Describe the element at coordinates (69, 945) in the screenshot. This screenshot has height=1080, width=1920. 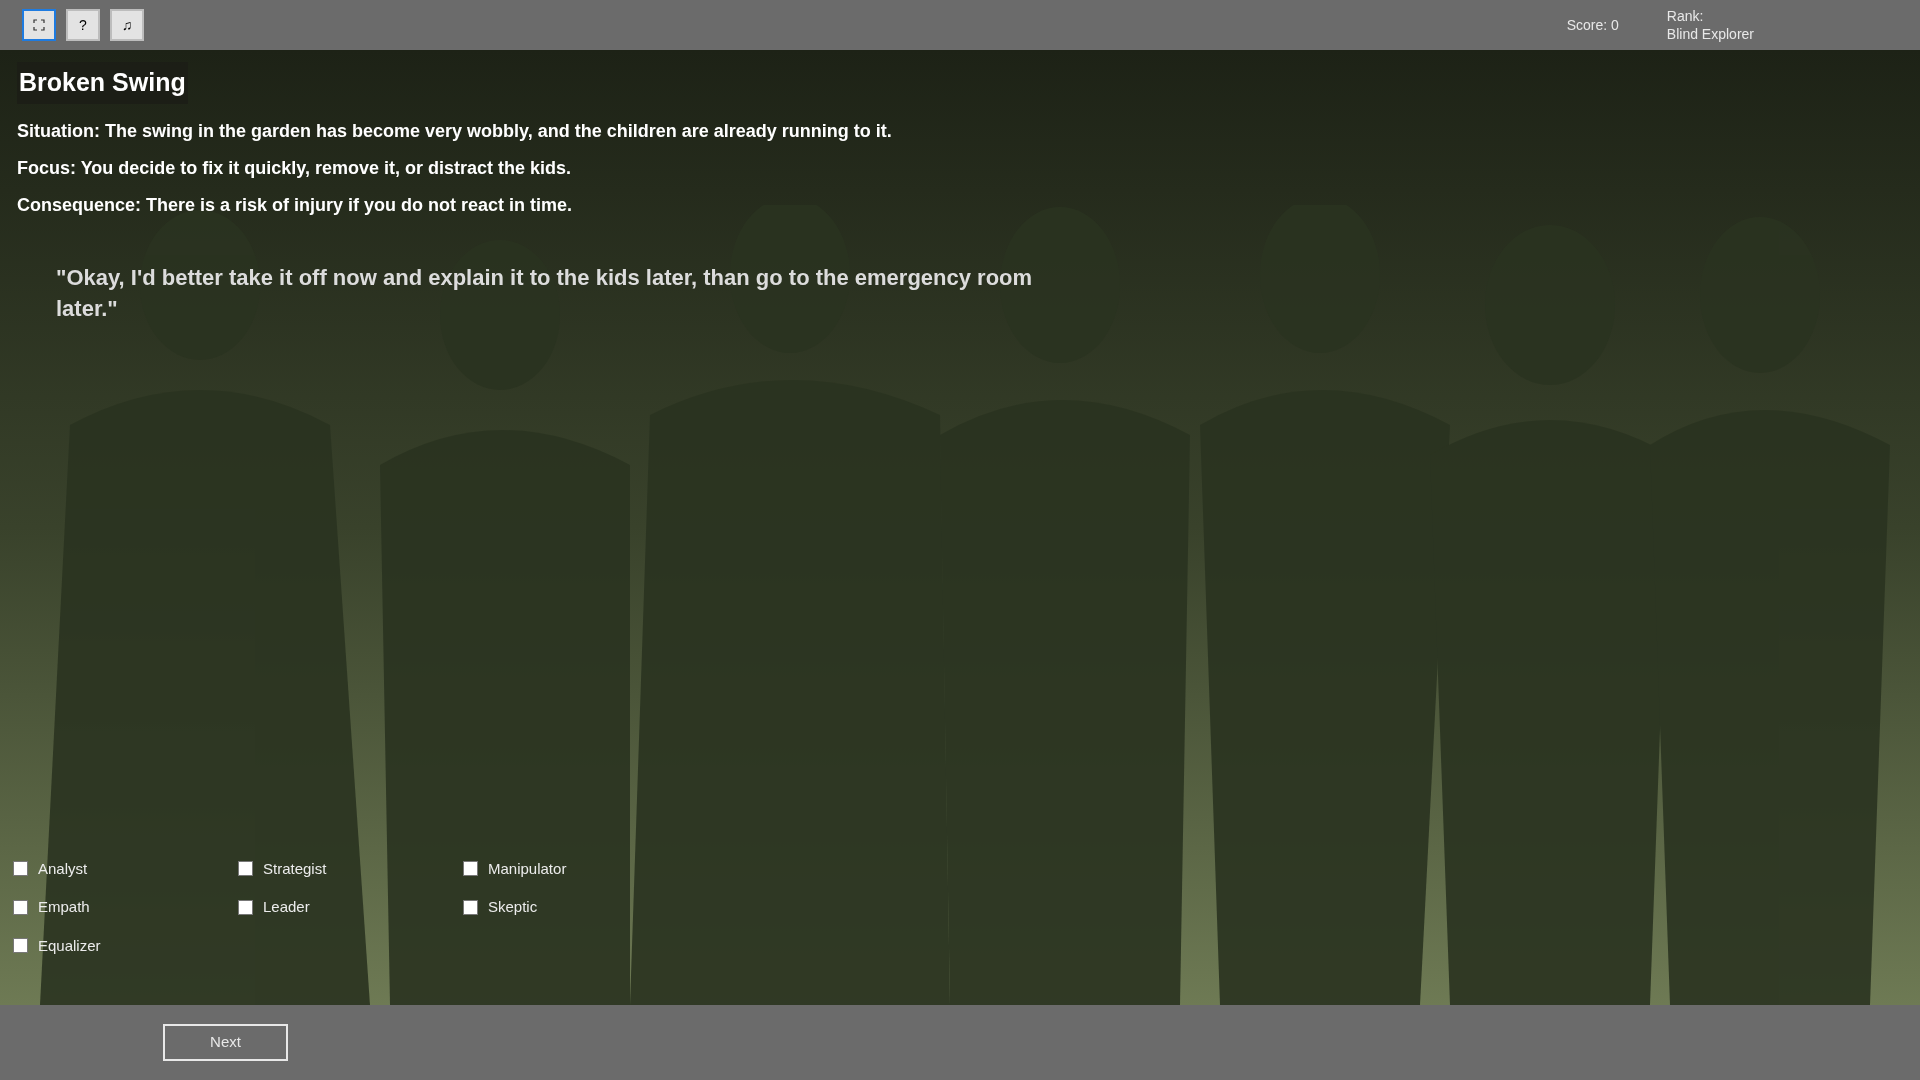
I see `checkbox-label: Equalizer` at that location.